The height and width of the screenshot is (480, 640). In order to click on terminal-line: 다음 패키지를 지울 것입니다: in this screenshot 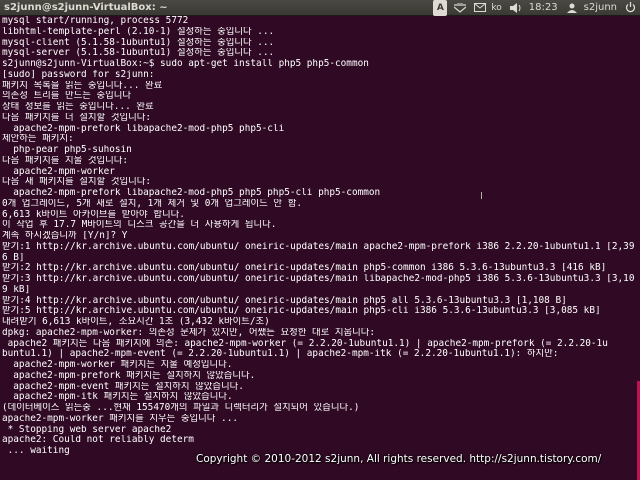, I will do `click(65, 160)`.